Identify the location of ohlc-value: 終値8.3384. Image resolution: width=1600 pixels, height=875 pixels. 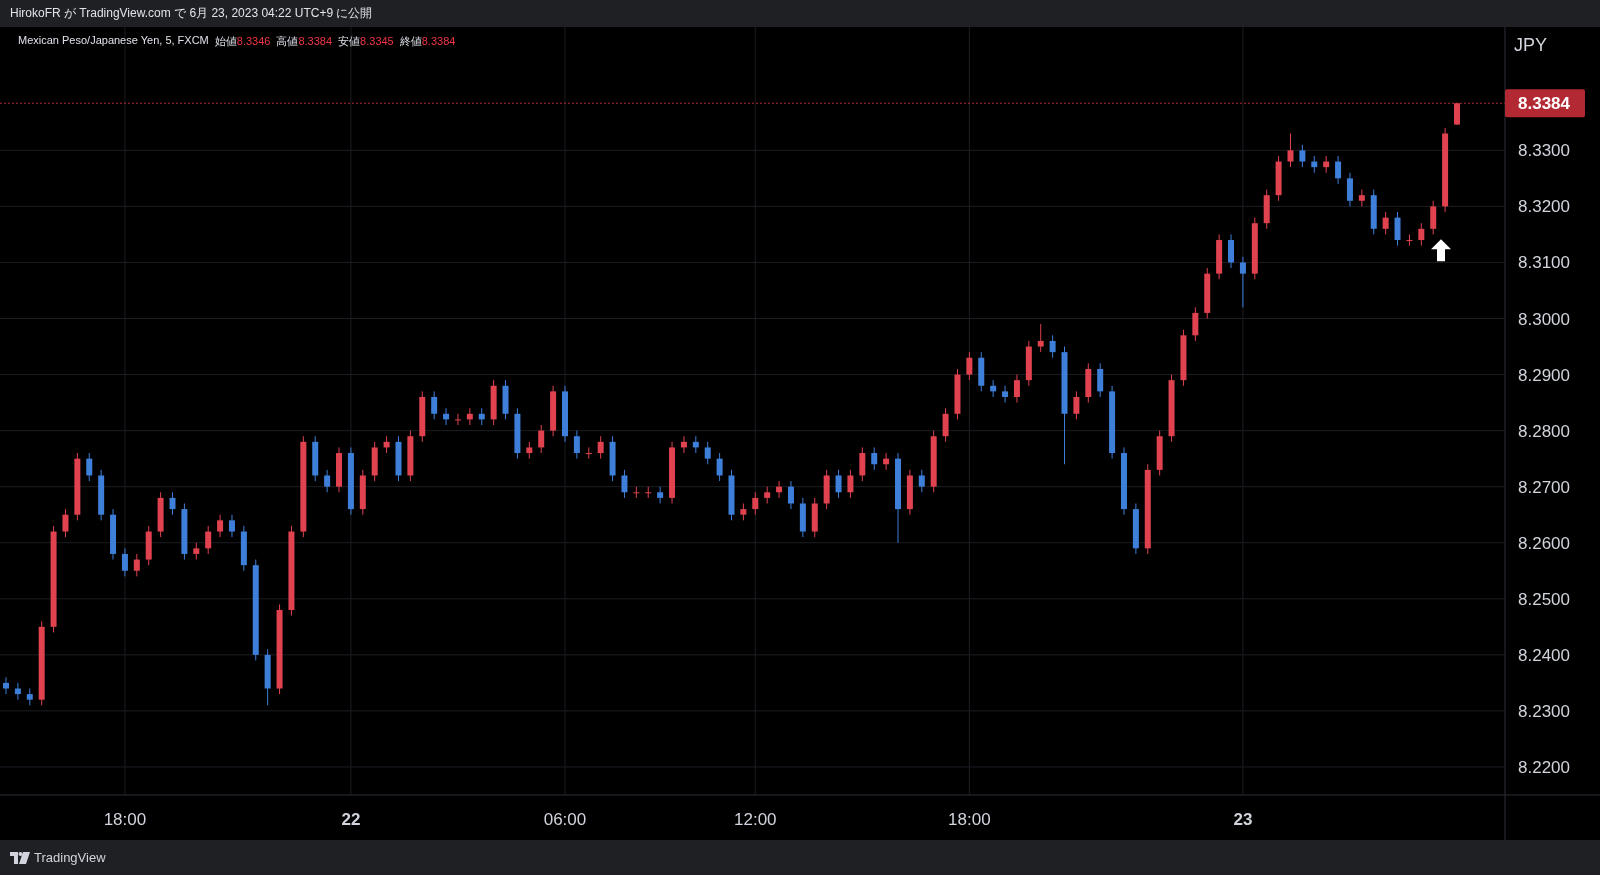
(427, 41).